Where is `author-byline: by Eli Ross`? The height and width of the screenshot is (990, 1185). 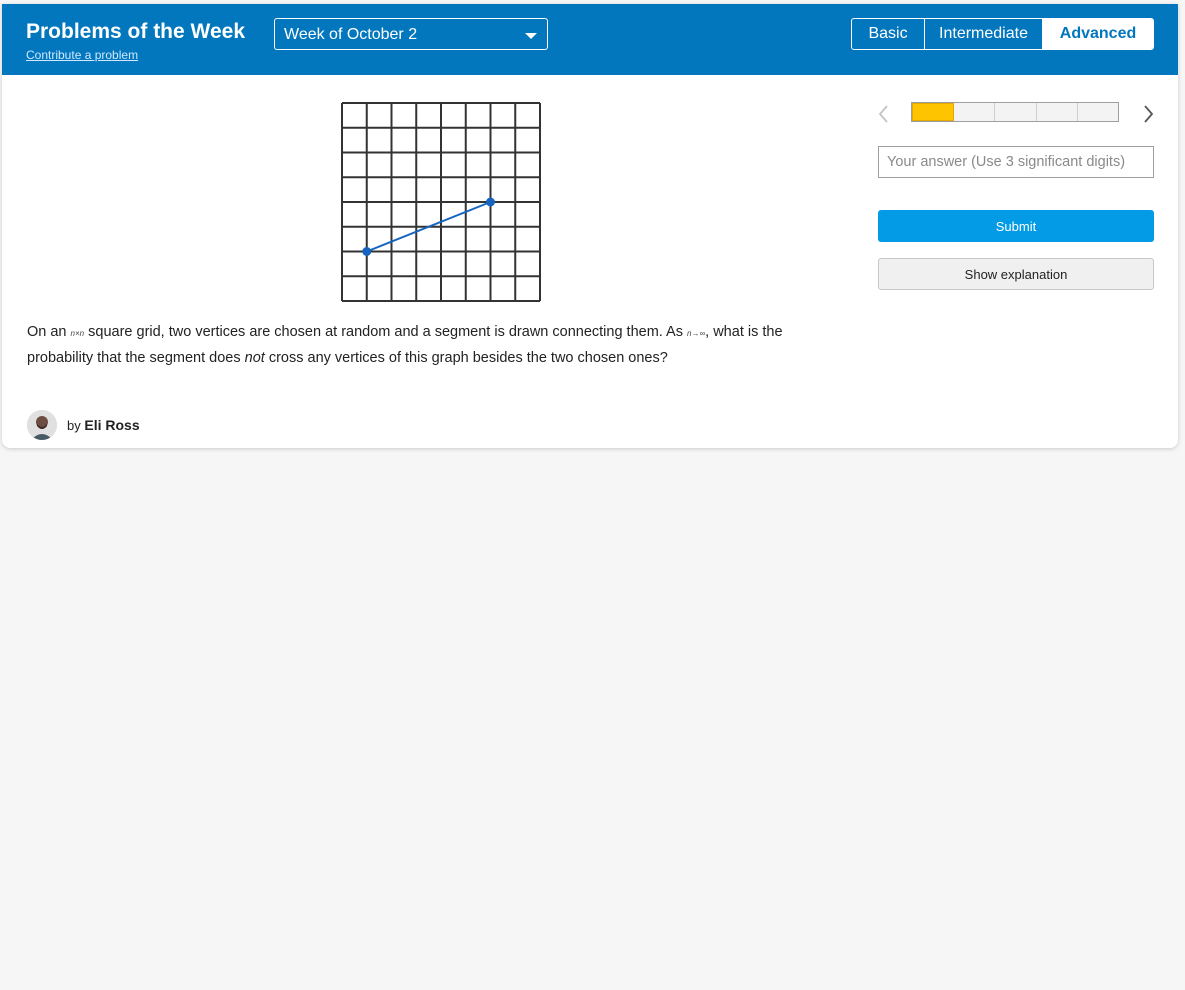
author-byline: by Eli Ross is located at coordinates (103, 425).